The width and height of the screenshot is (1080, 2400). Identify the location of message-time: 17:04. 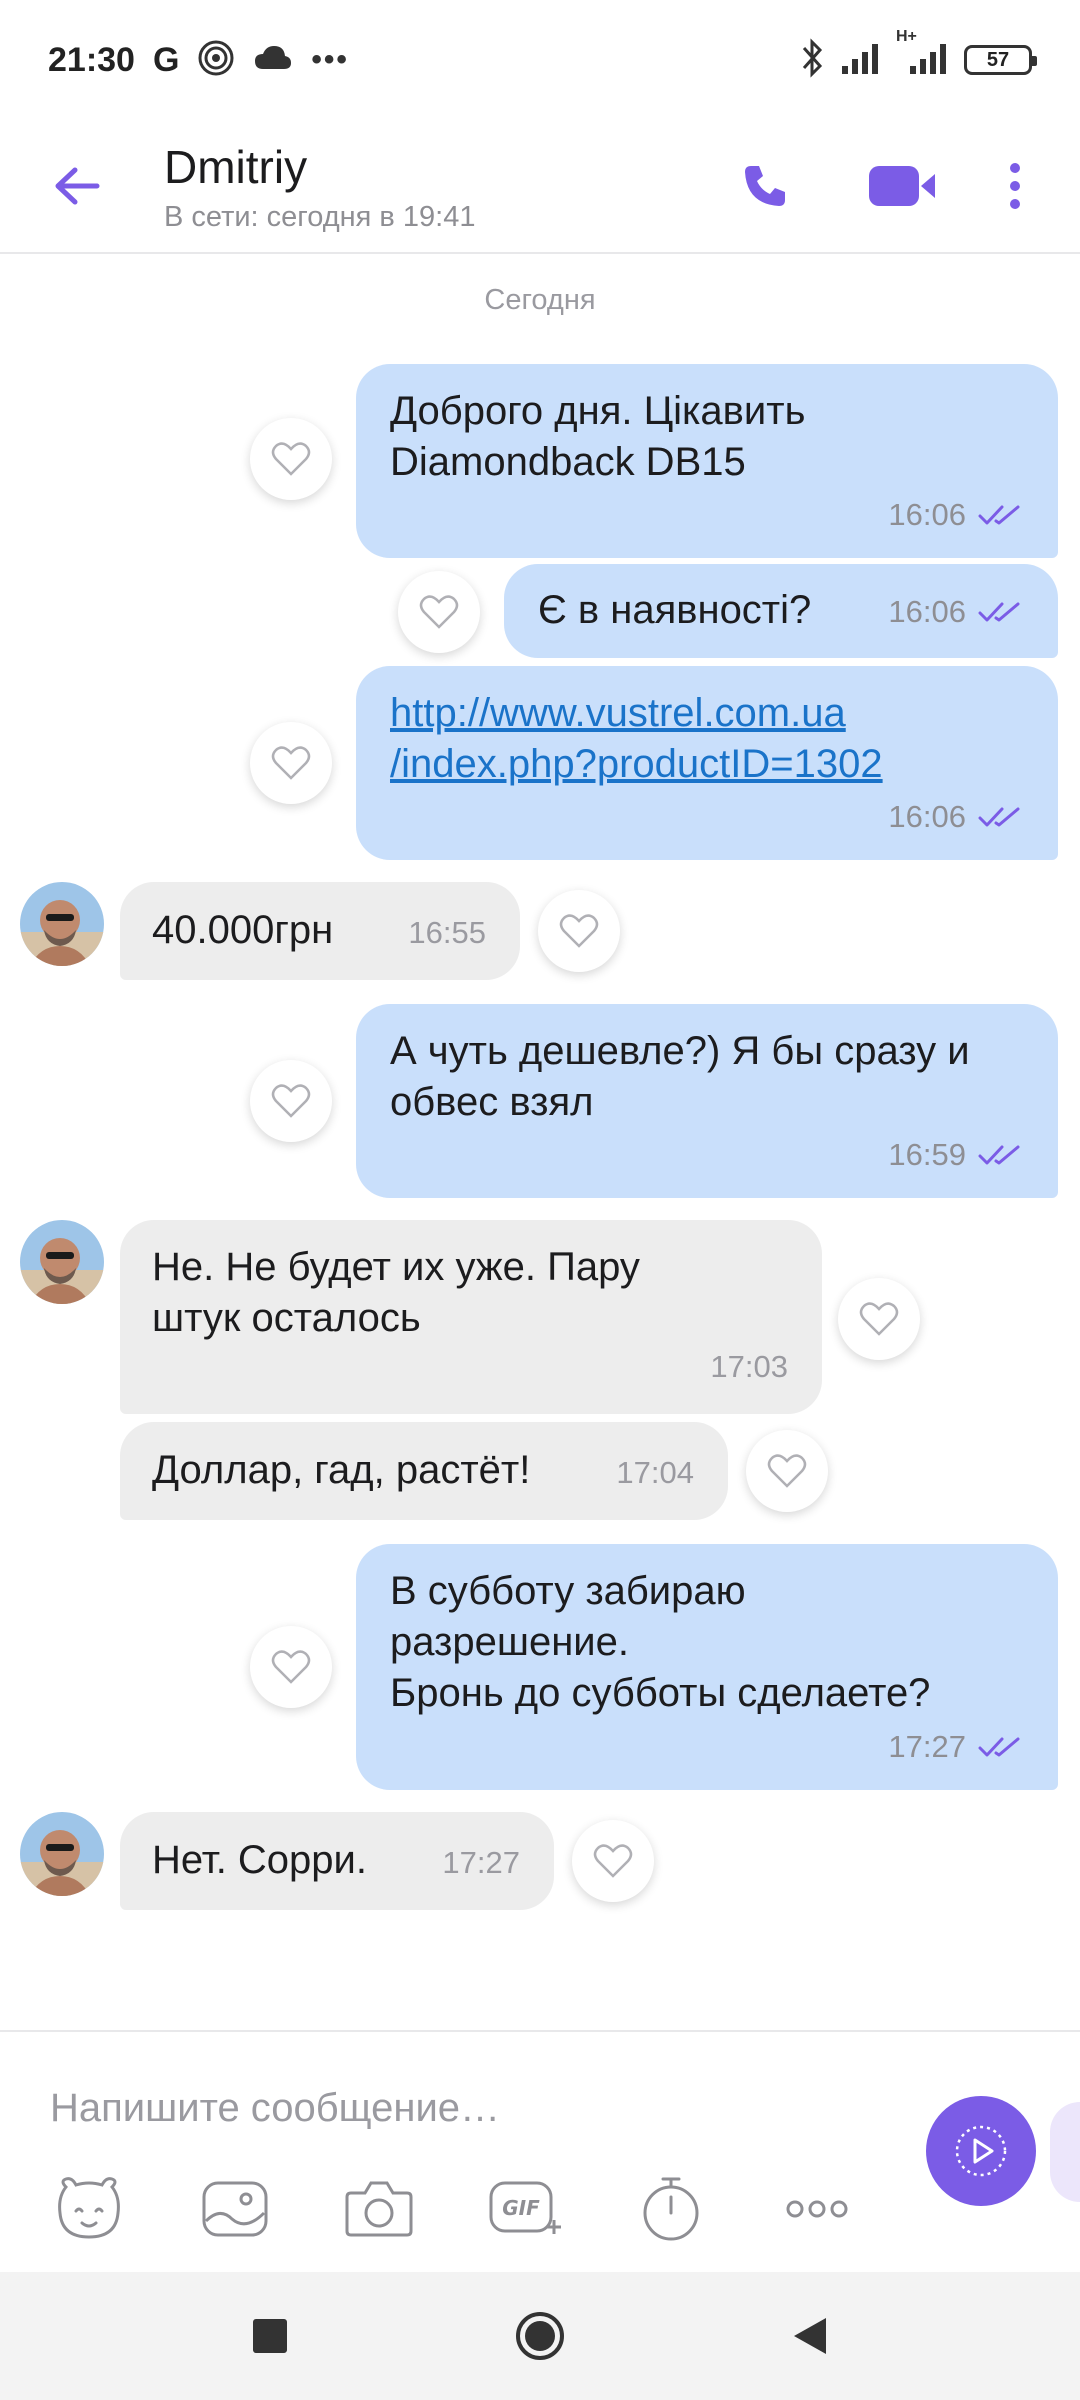
(655, 1472).